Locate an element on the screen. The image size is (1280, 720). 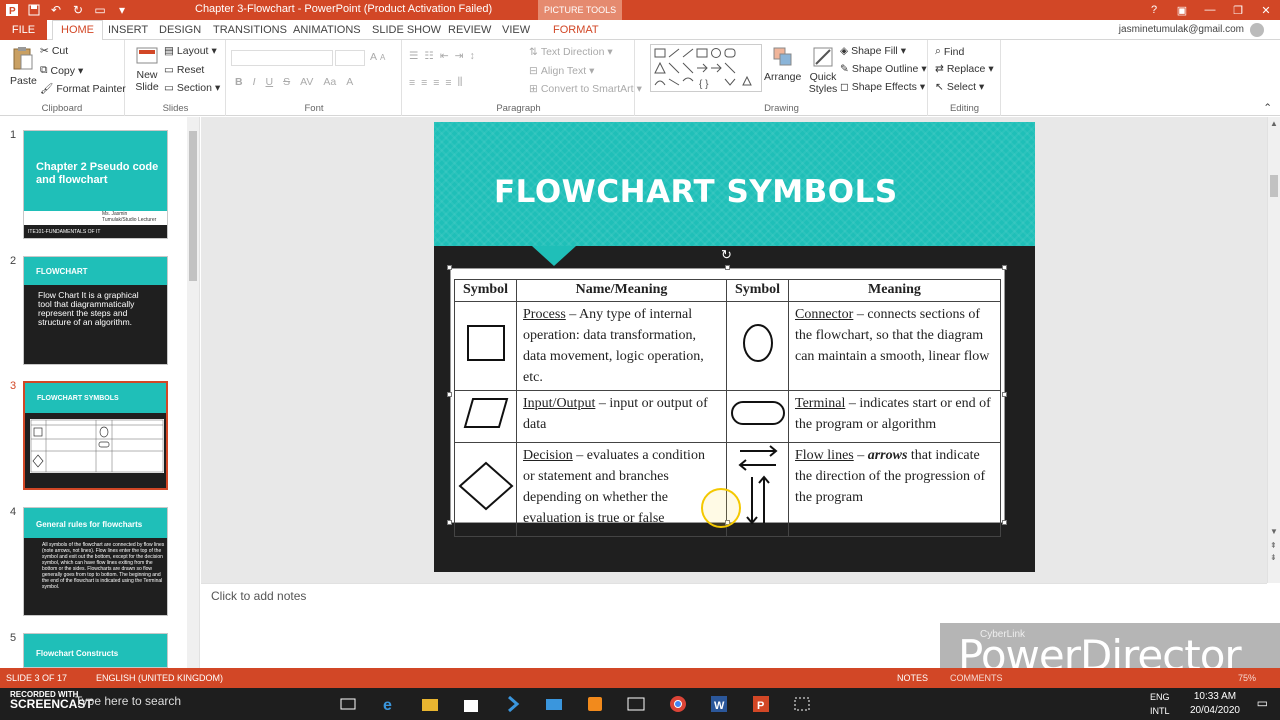
text-direction-button: ⇅ Text Direction ▾ is located at coordinates (571, 52).